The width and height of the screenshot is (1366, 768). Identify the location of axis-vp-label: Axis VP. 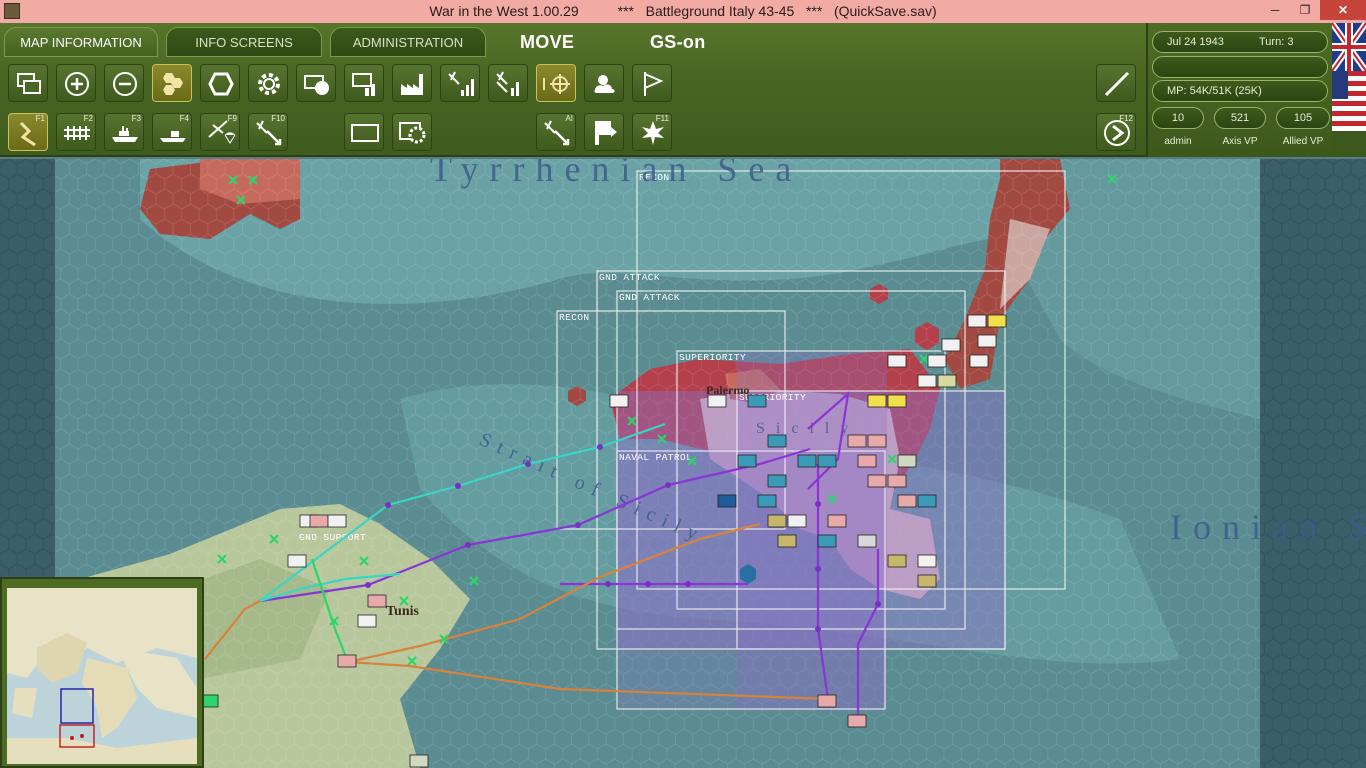
(1240, 141).